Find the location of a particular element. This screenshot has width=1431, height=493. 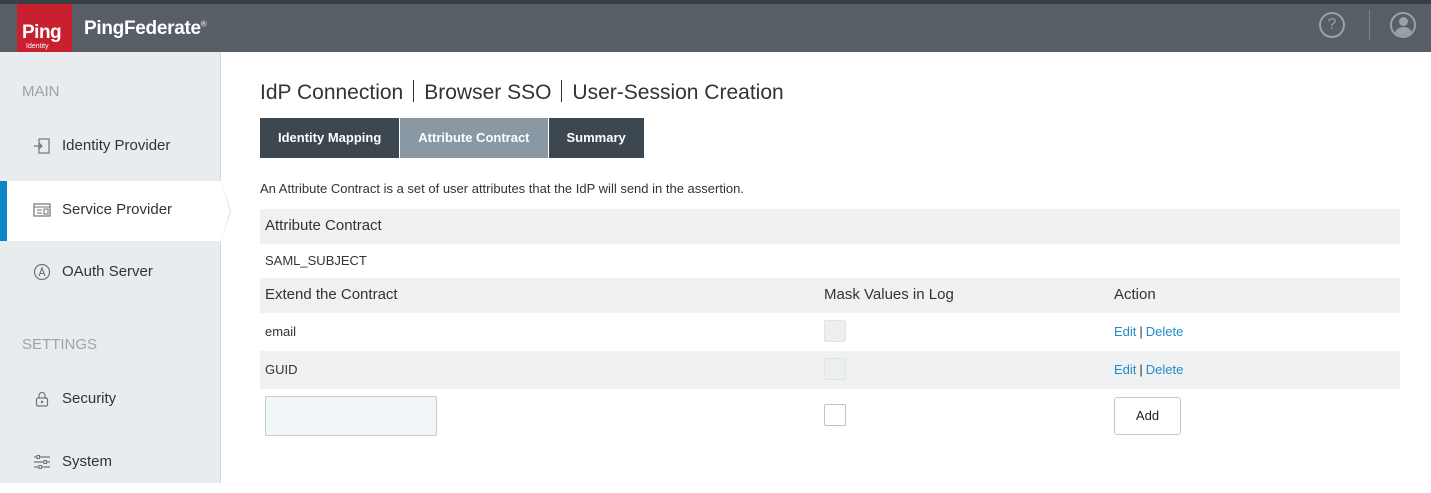

column-header-extend: Extend the Contract is located at coordinates (331, 294).